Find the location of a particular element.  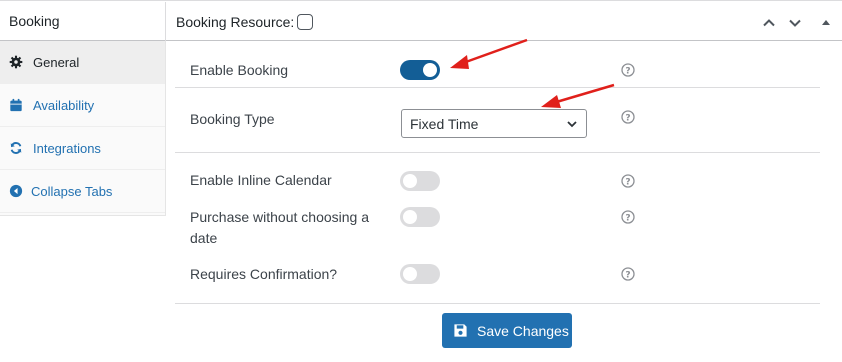

tab-availability: Availability is located at coordinates (82, 105).